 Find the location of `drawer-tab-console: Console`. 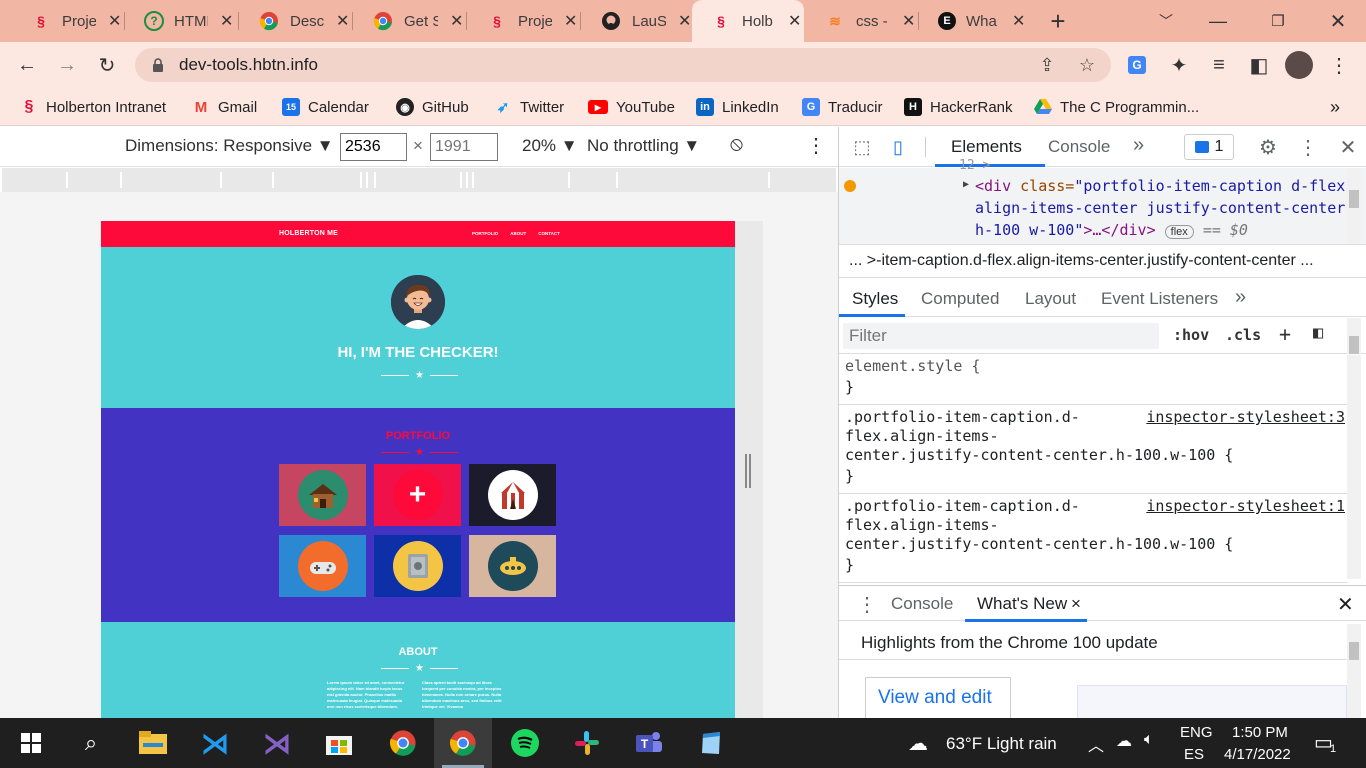

drawer-tab-console: Console is located at coordinates (922, 604).